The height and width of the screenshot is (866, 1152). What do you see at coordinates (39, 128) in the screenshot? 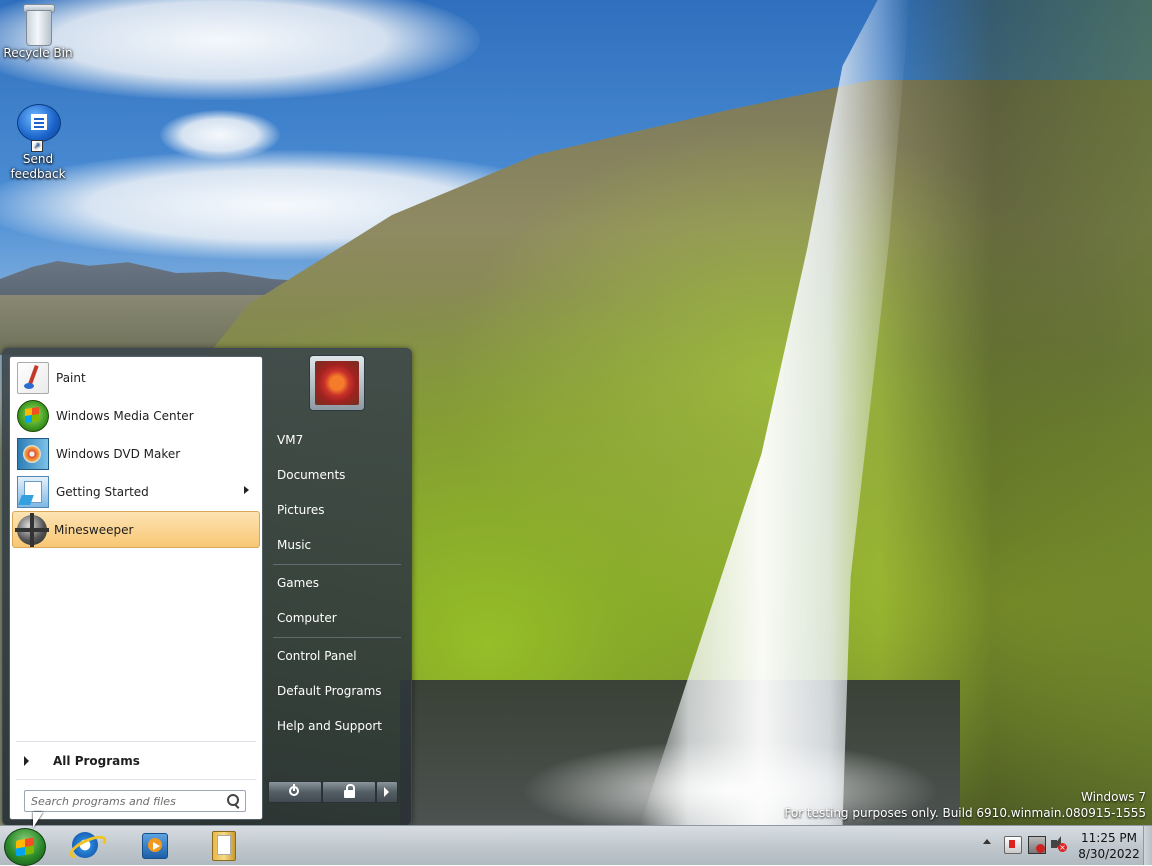
I see `feedback-icon: ↗` at bounding box center [39, 128].